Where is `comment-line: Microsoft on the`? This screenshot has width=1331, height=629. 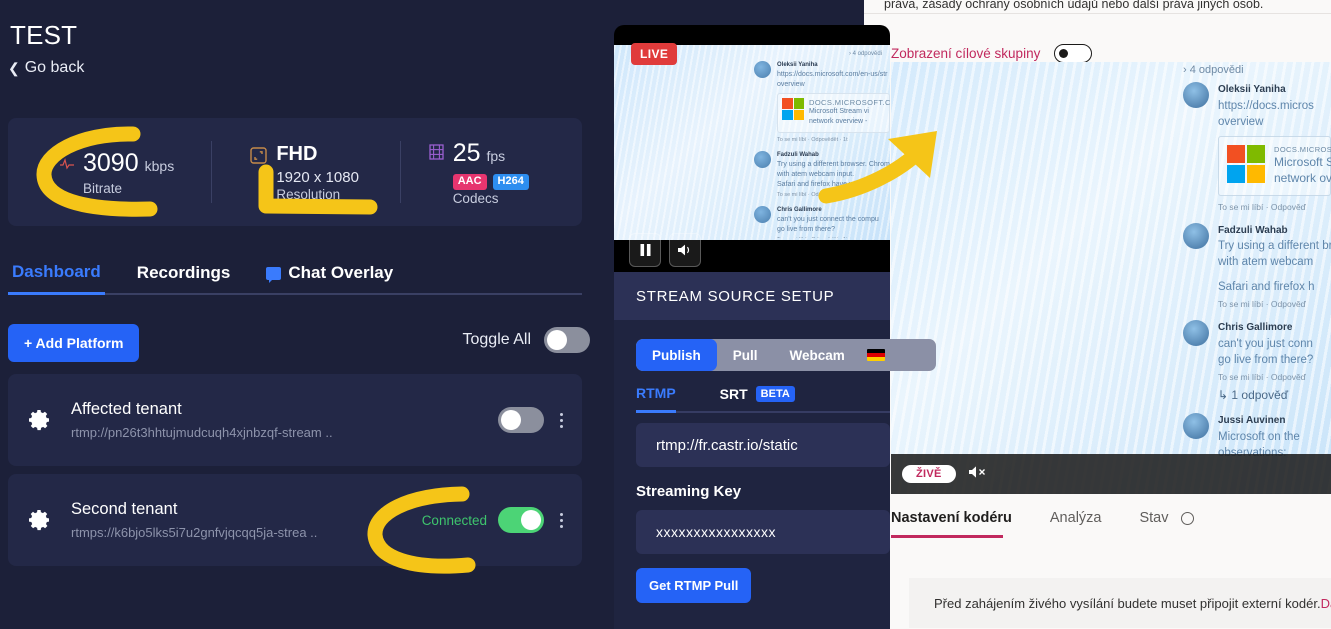
comment-line: Microsoft on the is located at coordinates (1259, 436).